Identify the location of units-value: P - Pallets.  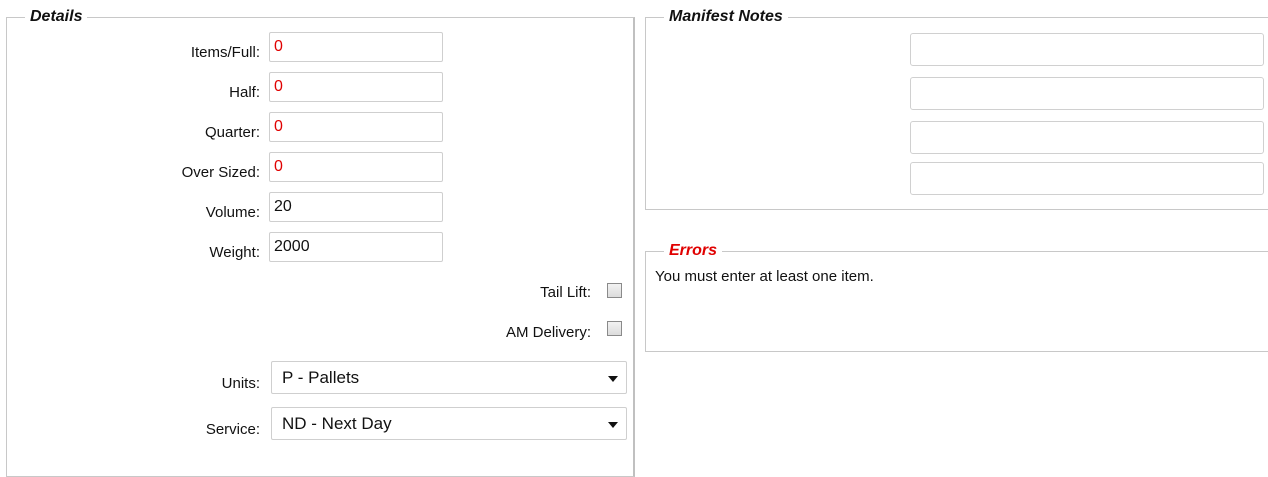
(321, 377).